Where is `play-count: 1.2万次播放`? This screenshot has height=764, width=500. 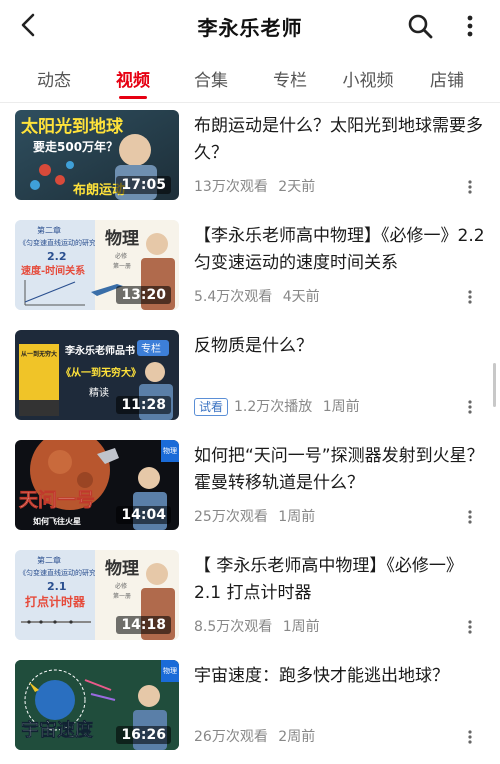 play-count: 1.2万次播放 is located at coordinates (273, 407).